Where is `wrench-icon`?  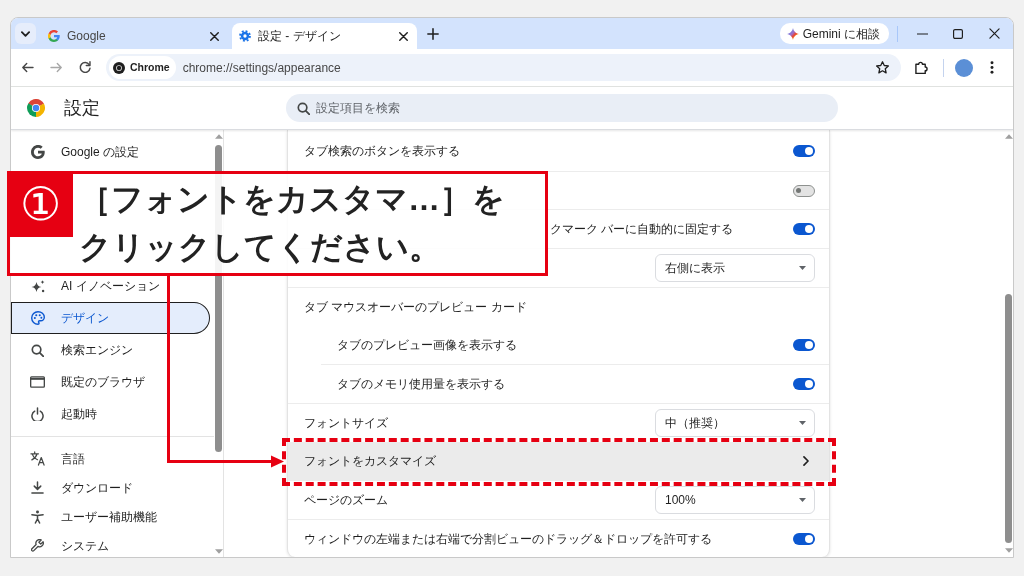
wrench-icon is located at coordinates (37, 545).